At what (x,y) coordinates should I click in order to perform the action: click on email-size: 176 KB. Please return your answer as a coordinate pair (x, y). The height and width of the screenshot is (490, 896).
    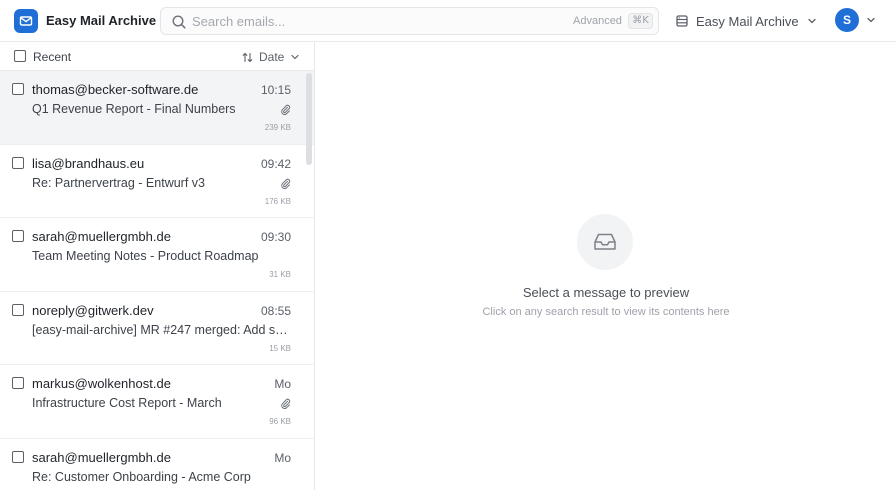
    Looking at the image, I should click on (277, 201).